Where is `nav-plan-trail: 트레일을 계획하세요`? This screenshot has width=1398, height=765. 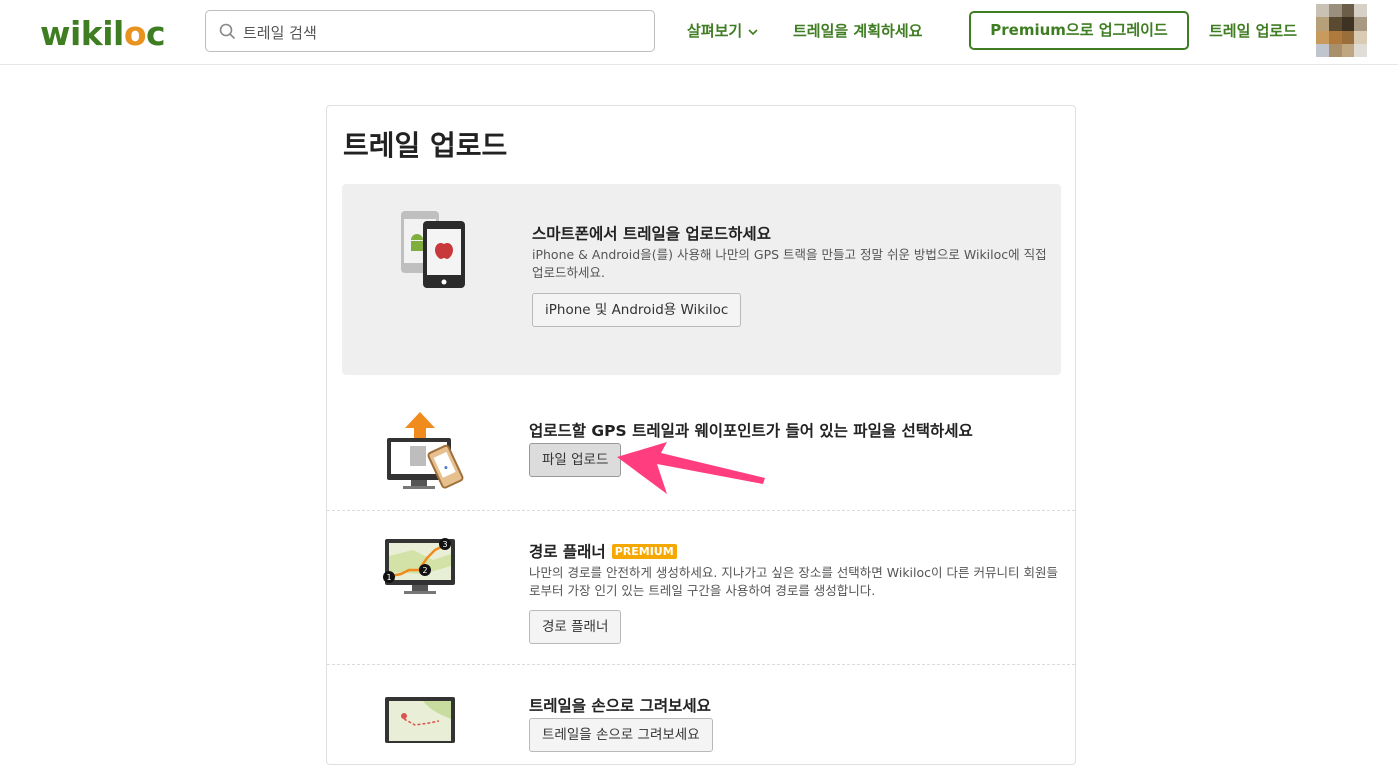
nav-plan-trail: 트레일을 계획하세요 is located at coordinates (857, 30).